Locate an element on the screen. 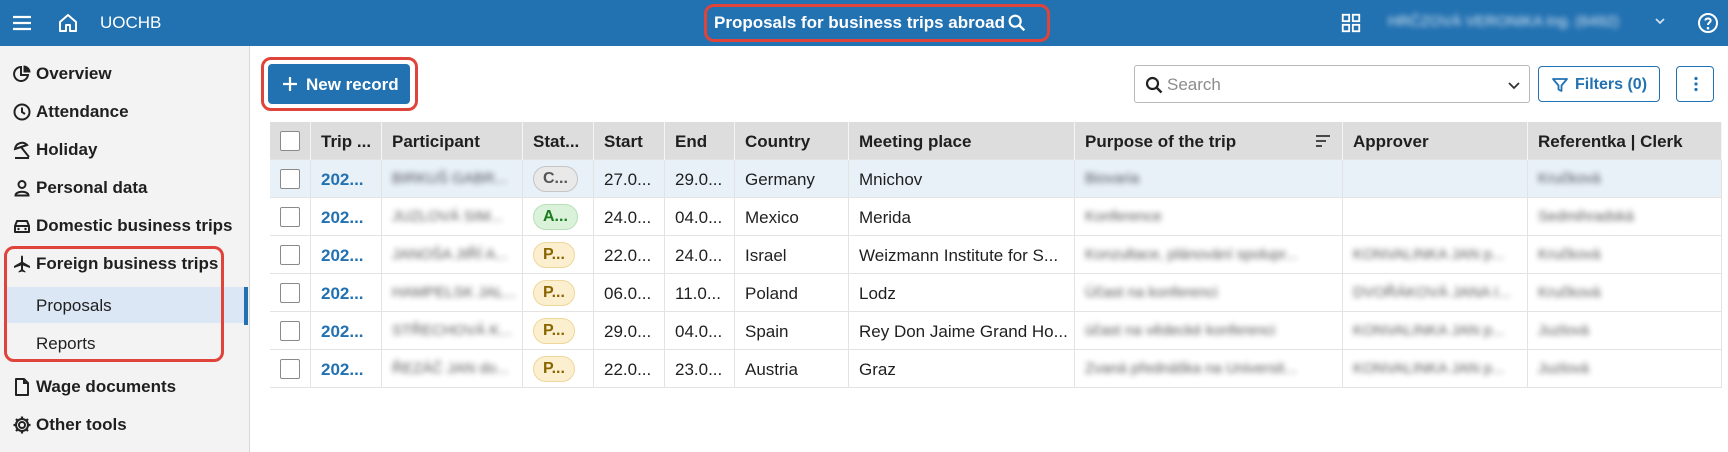 This screenshot has height=452, width=1728. purpose-text: účast na vědecké konferenci is located at coordinates (1180, 330).